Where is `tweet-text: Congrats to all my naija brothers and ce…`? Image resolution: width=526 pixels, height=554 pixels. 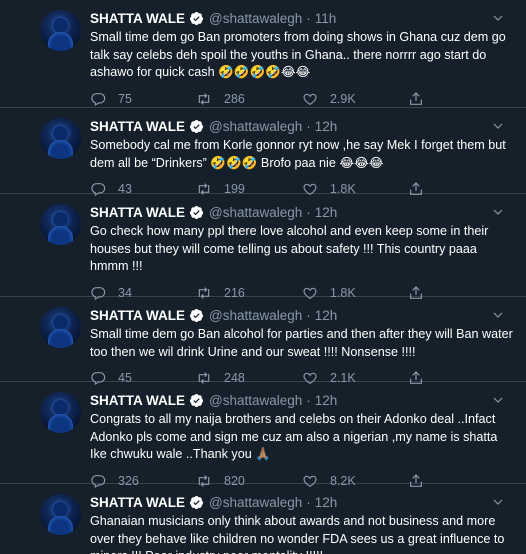
tweet-text: Congrats to all my naija brothers and ce… is located at coordinates (294, 436).